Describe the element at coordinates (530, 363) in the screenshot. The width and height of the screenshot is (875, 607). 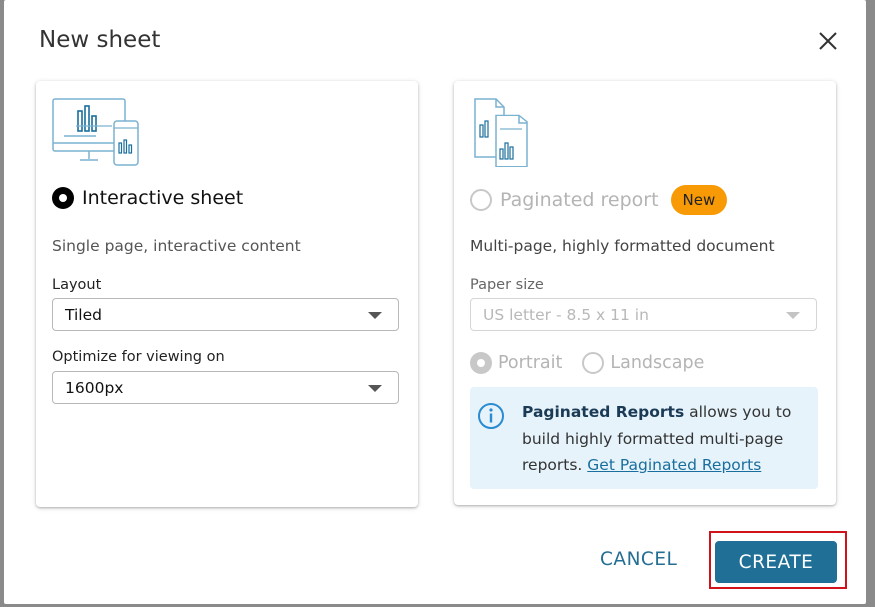
I see `portrait-label: Portrait` at that location.